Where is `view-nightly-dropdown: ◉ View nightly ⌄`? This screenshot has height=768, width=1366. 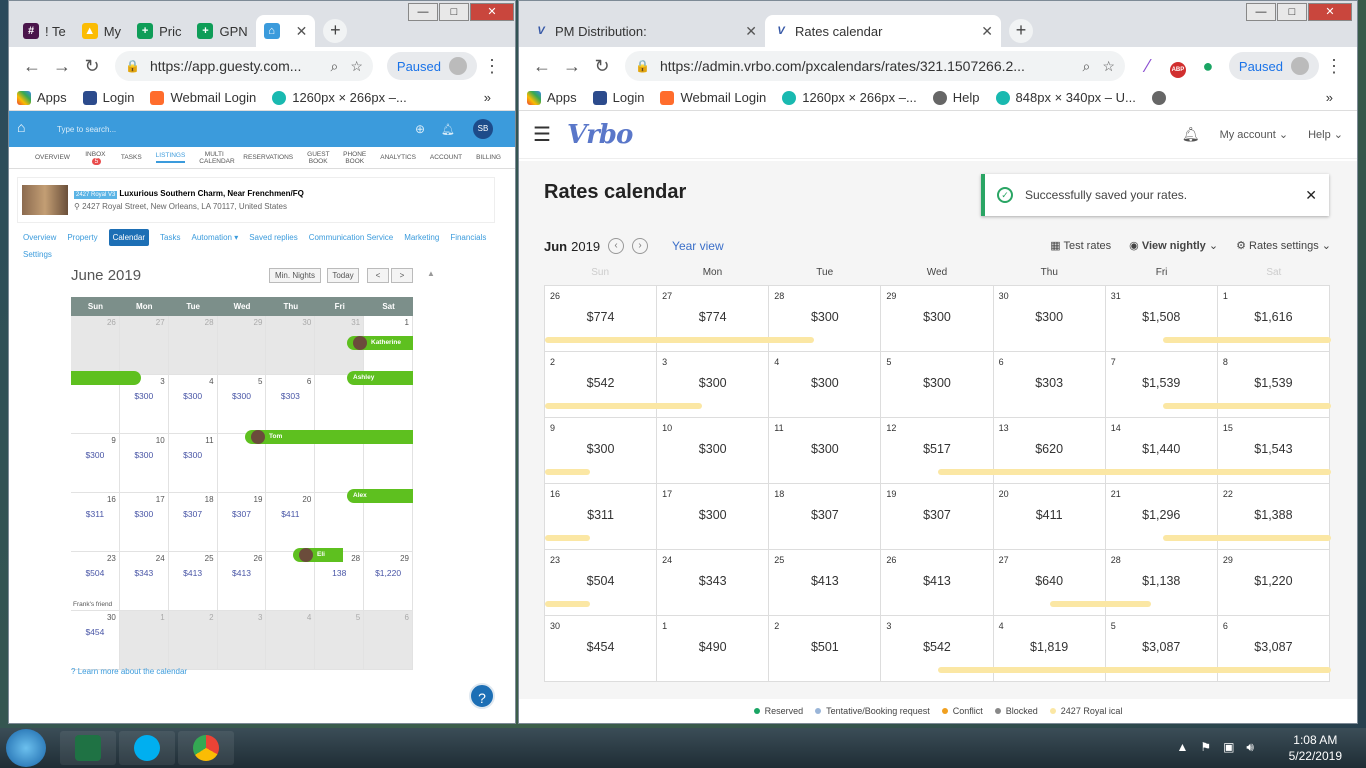
view-nightly-dropdown: ◉ View nightly ⌄ is located at coordinates (1173, 245).